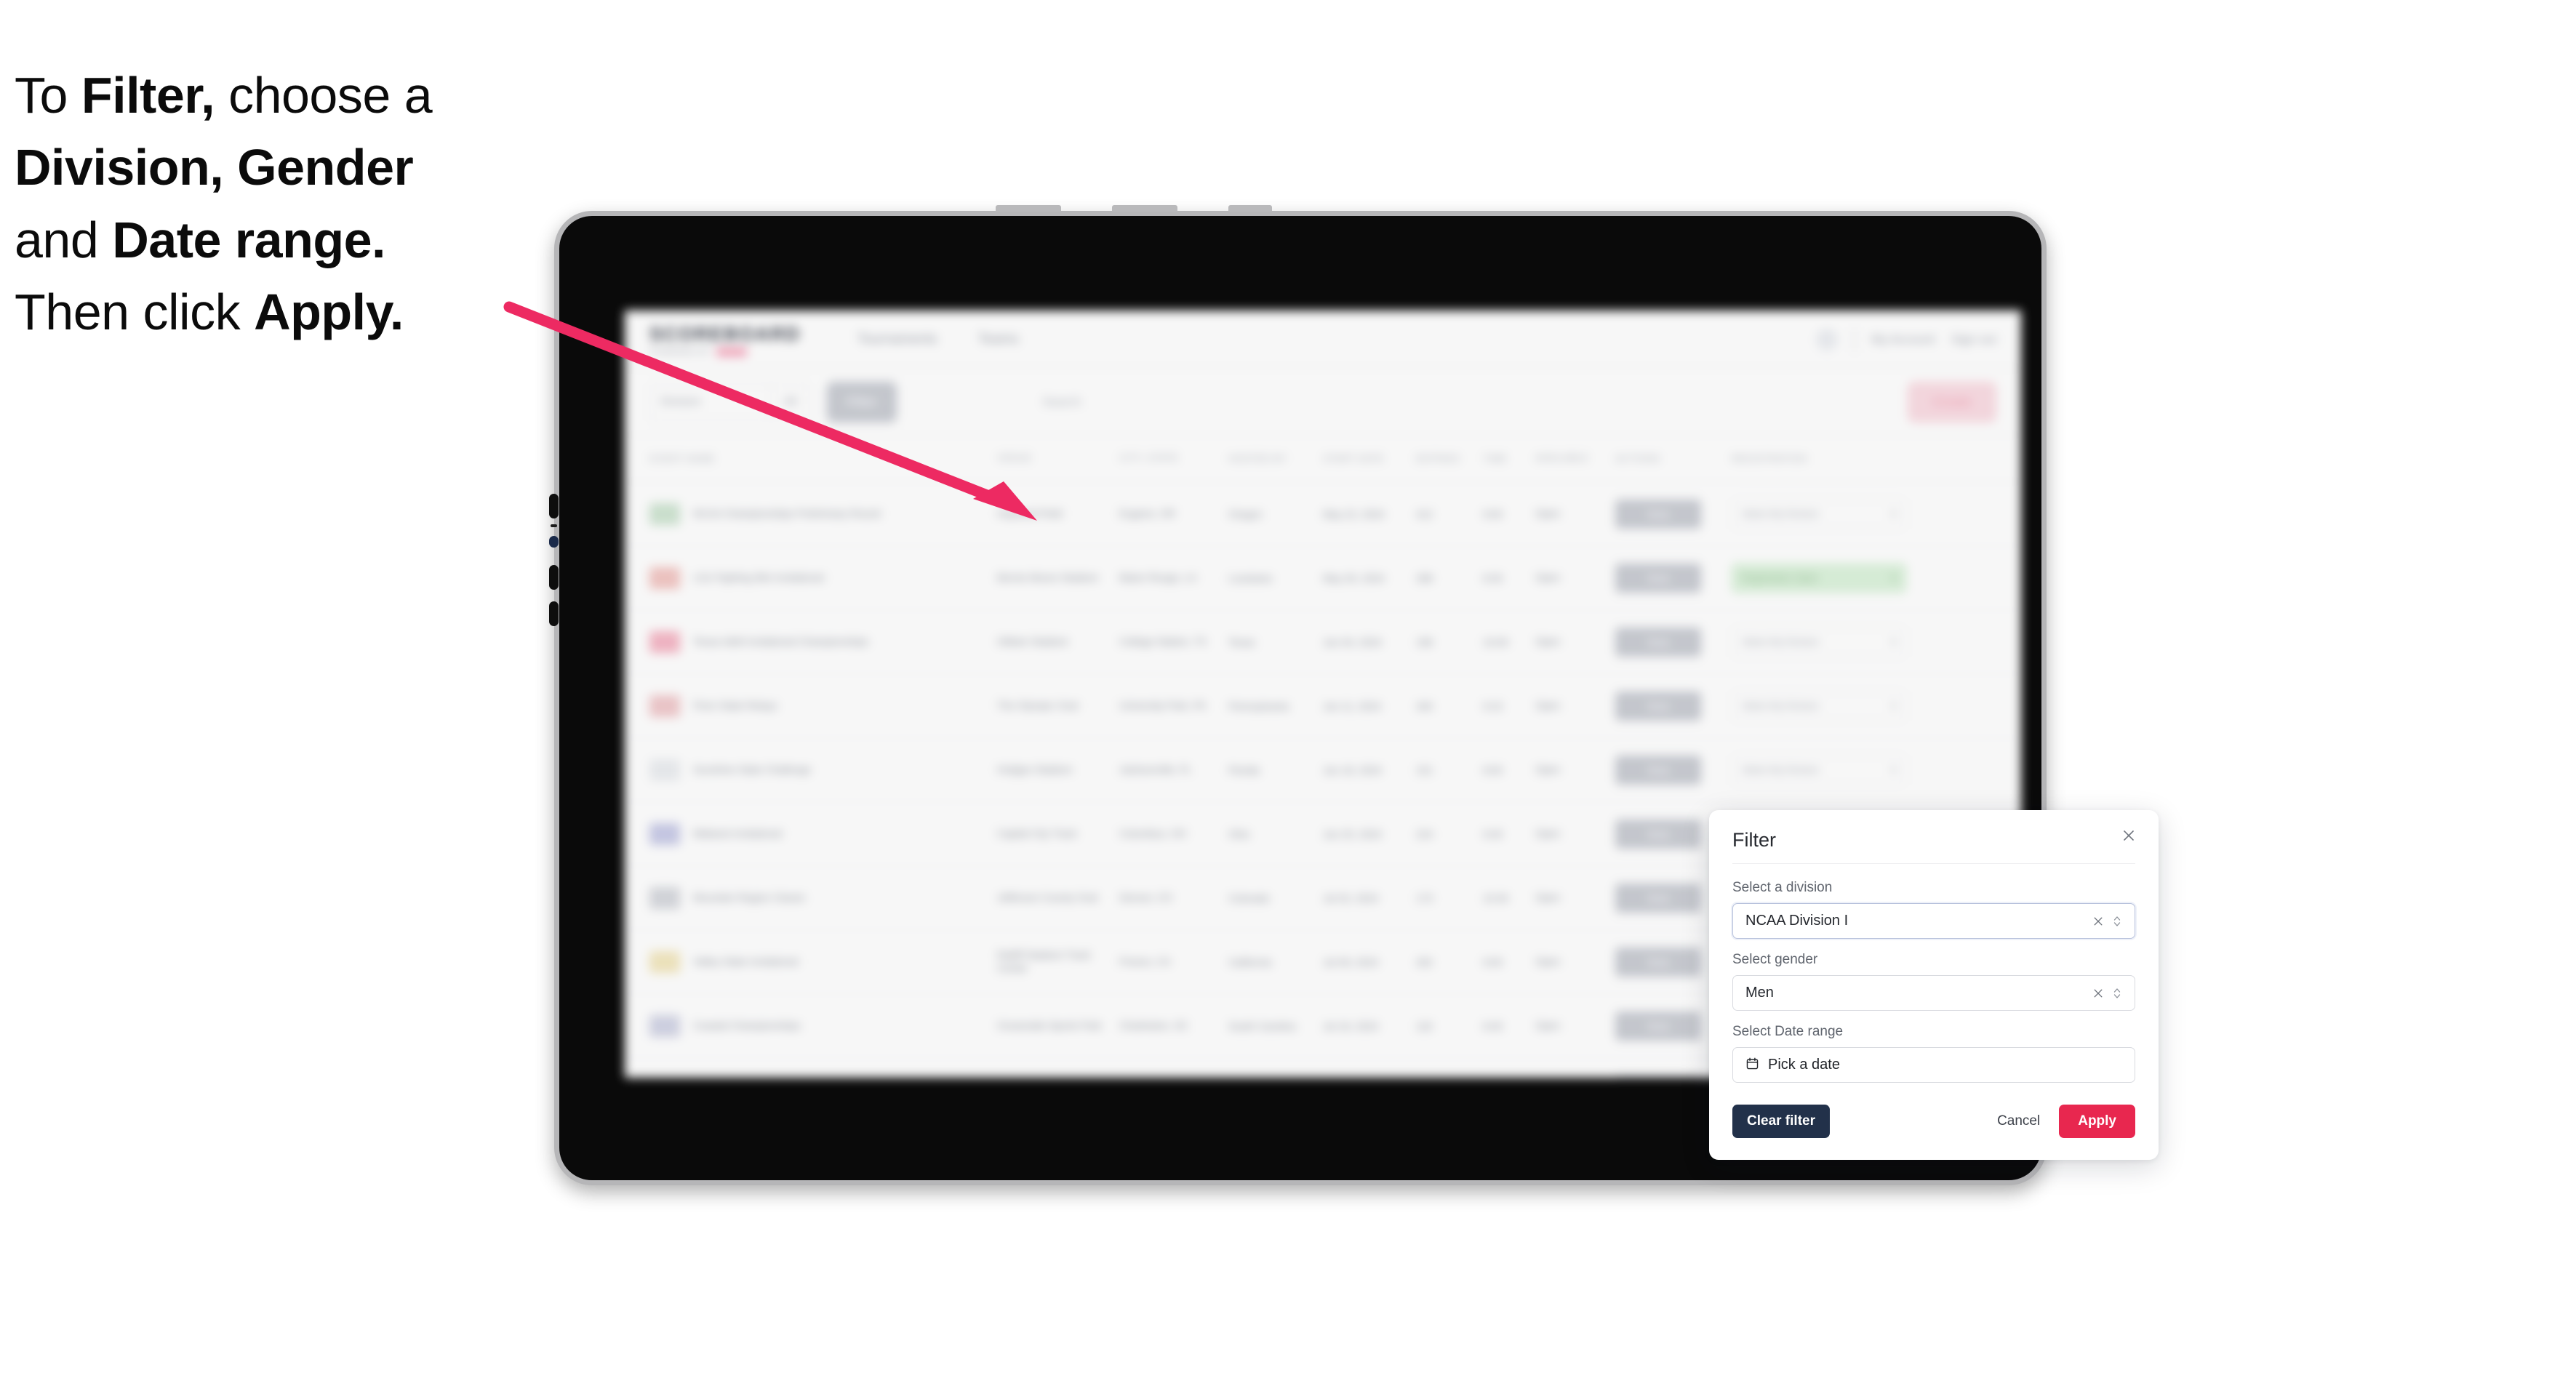  Describe the element at coordinates (2117, 922) in the screenshot. I see `division-chevron-updown-icon` at that location.